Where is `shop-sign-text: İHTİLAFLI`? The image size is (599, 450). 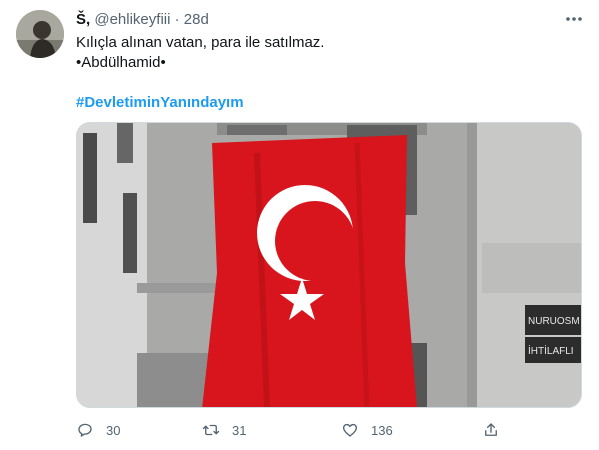
shop-sign-text: İHTİLAFLI is located at coordinates (551, 350).